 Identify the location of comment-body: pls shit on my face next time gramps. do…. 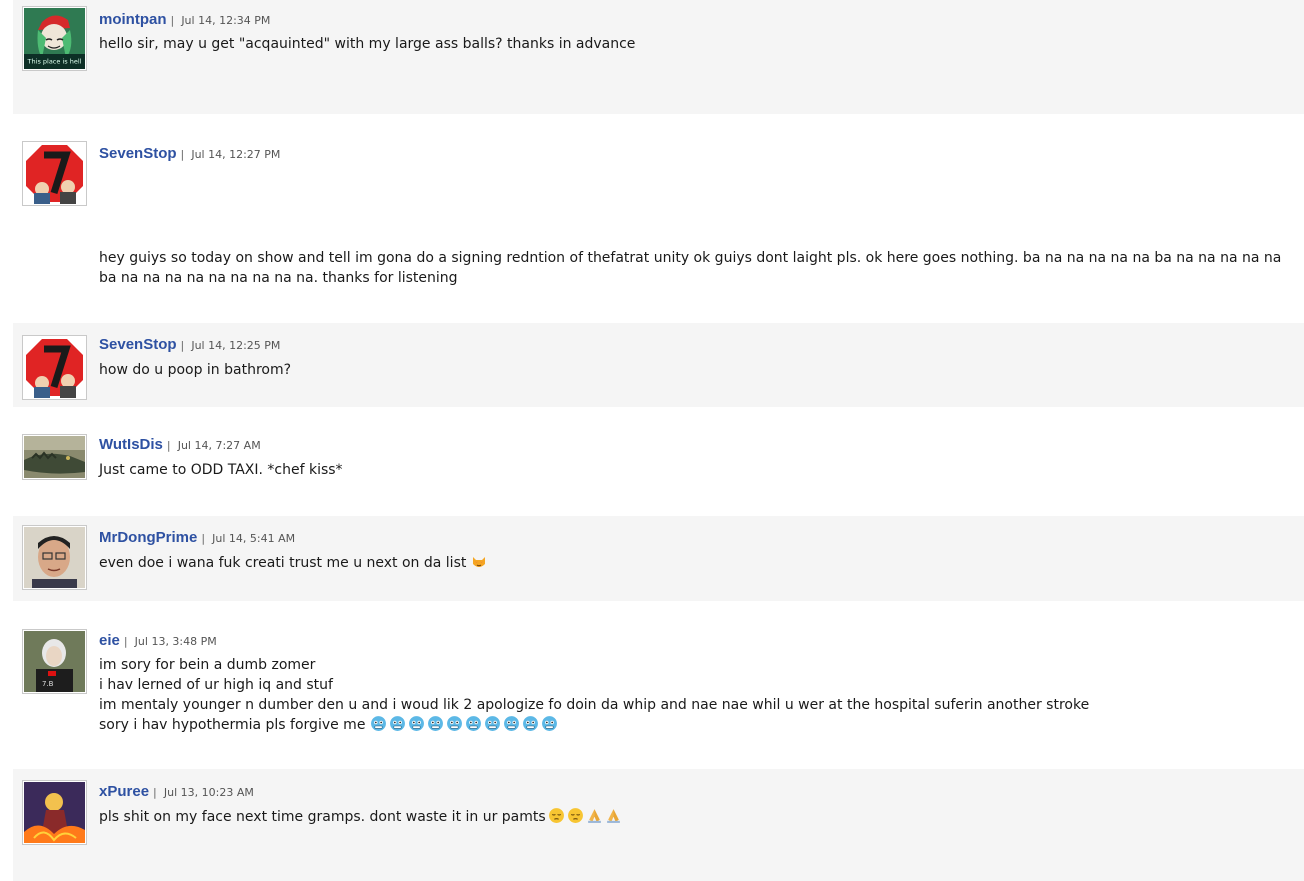
(697, 818).